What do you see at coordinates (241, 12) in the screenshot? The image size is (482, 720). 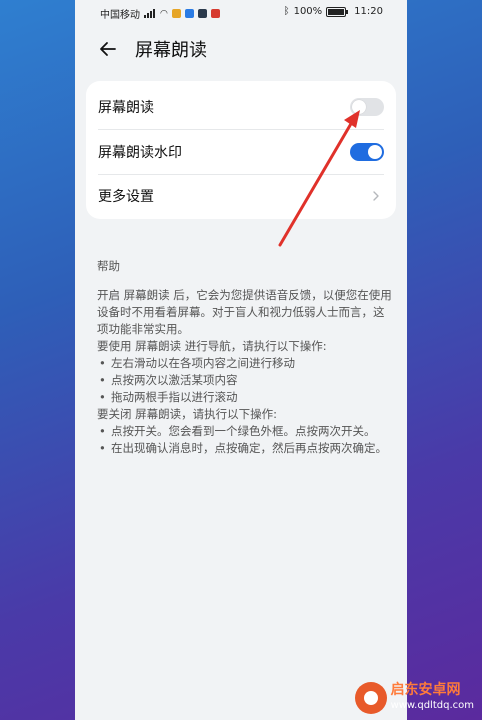 I see `status-bar: 中国移动 ◠ ᛒ 100% 11:20` at bounding box center [241, 12].